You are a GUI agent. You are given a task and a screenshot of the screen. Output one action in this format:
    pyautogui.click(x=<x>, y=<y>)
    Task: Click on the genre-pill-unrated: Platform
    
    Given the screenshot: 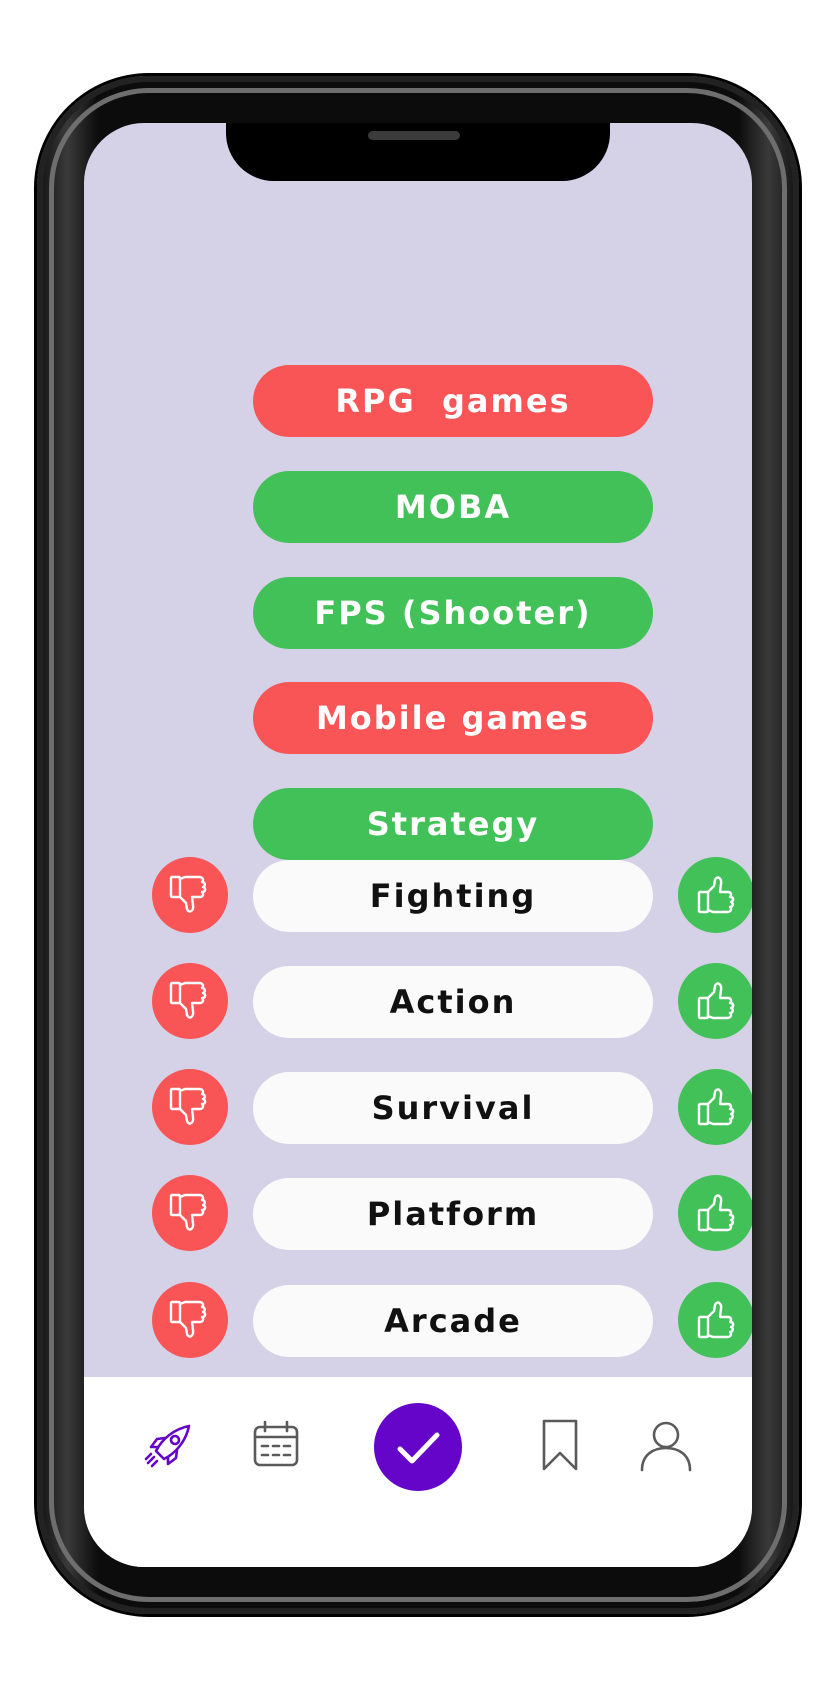 What is the action you would take?
    pyautogui.click(x=453, y=1214)
    